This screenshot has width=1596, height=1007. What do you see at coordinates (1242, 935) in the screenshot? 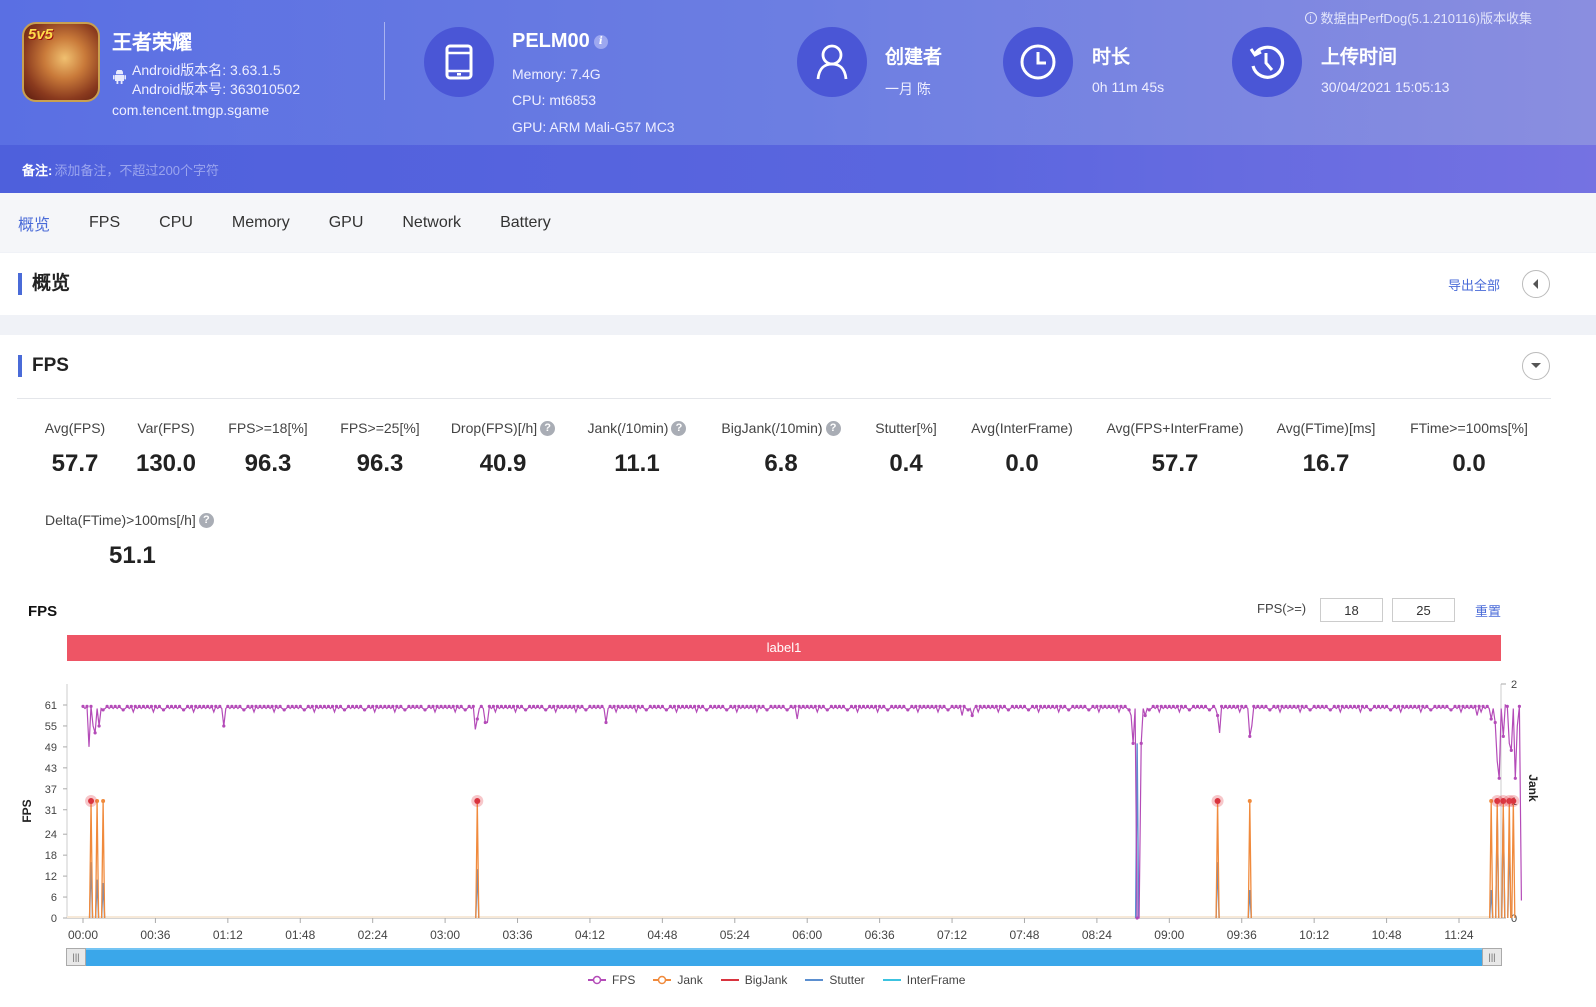
I see `x-tick-label: 09:36` at bounding box center [1242, 935].